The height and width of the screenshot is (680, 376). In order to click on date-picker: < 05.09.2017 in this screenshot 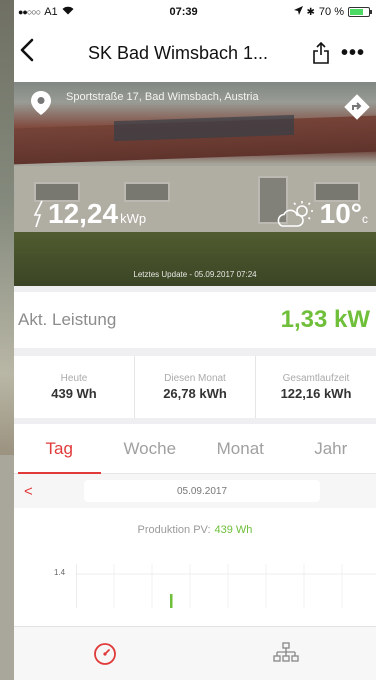, I will do `click(195, 491)`.